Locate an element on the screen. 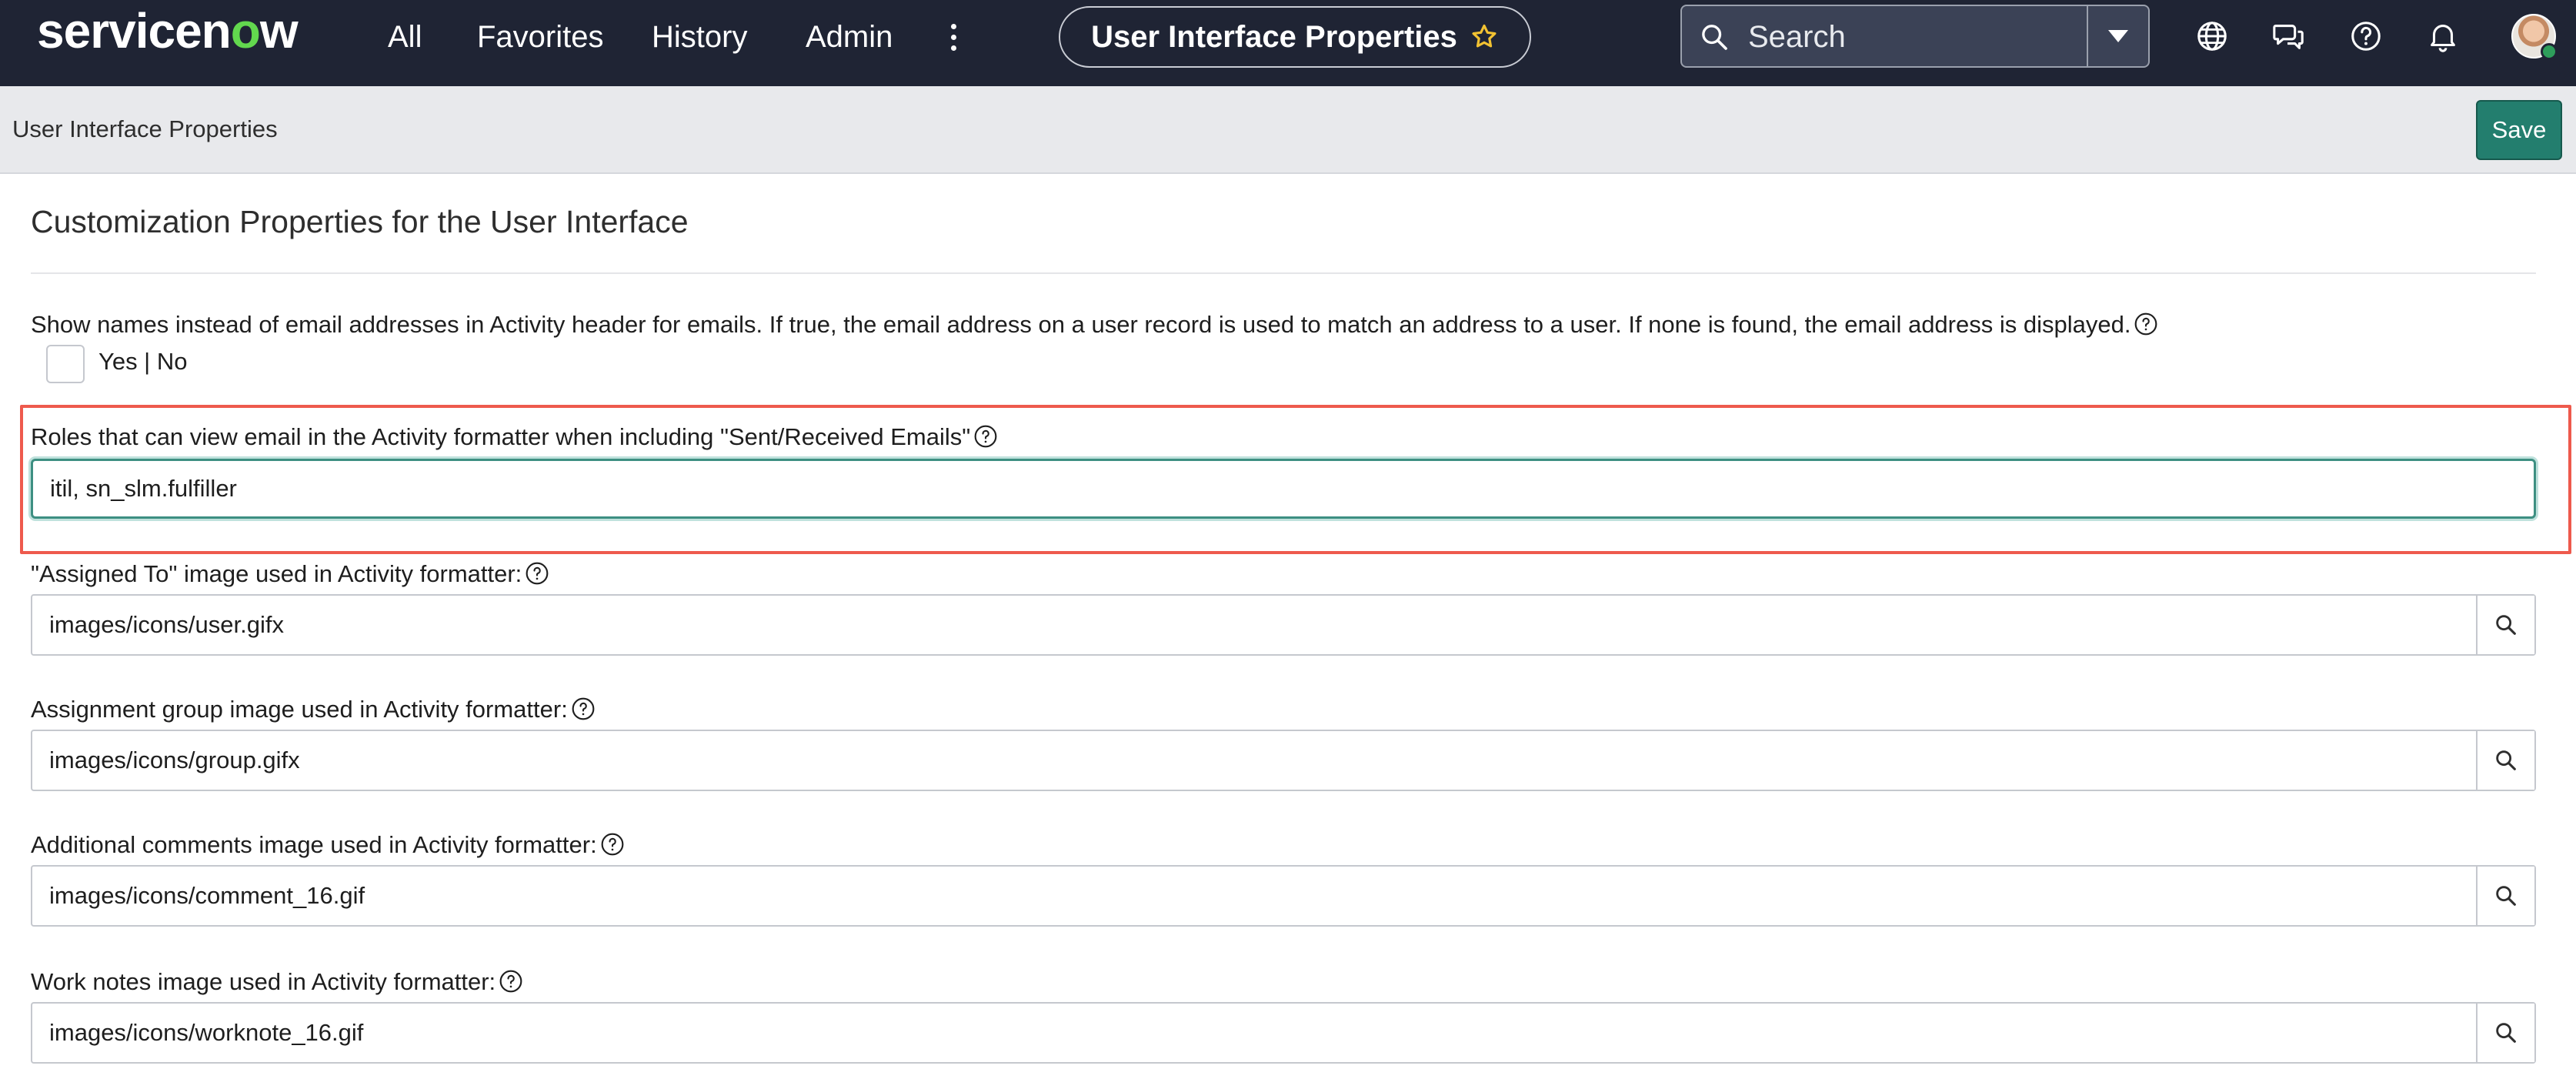 The height and width of the screenshot is (1079, 2576). nav-admin: Admin is located at coordinates (849, 36).